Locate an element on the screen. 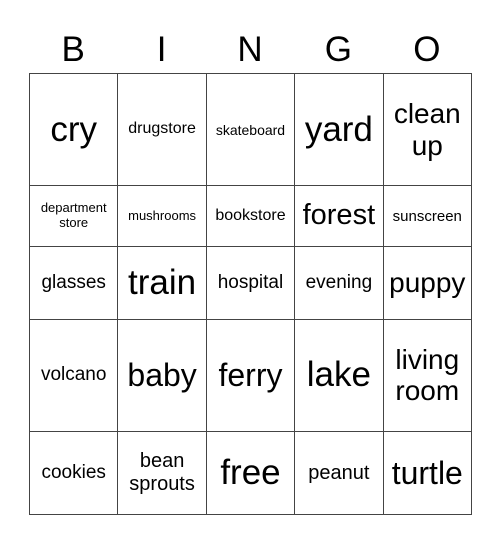 This screenshot has width=500, height=544. bingo-cell: free is located at coordinates (250, 473).